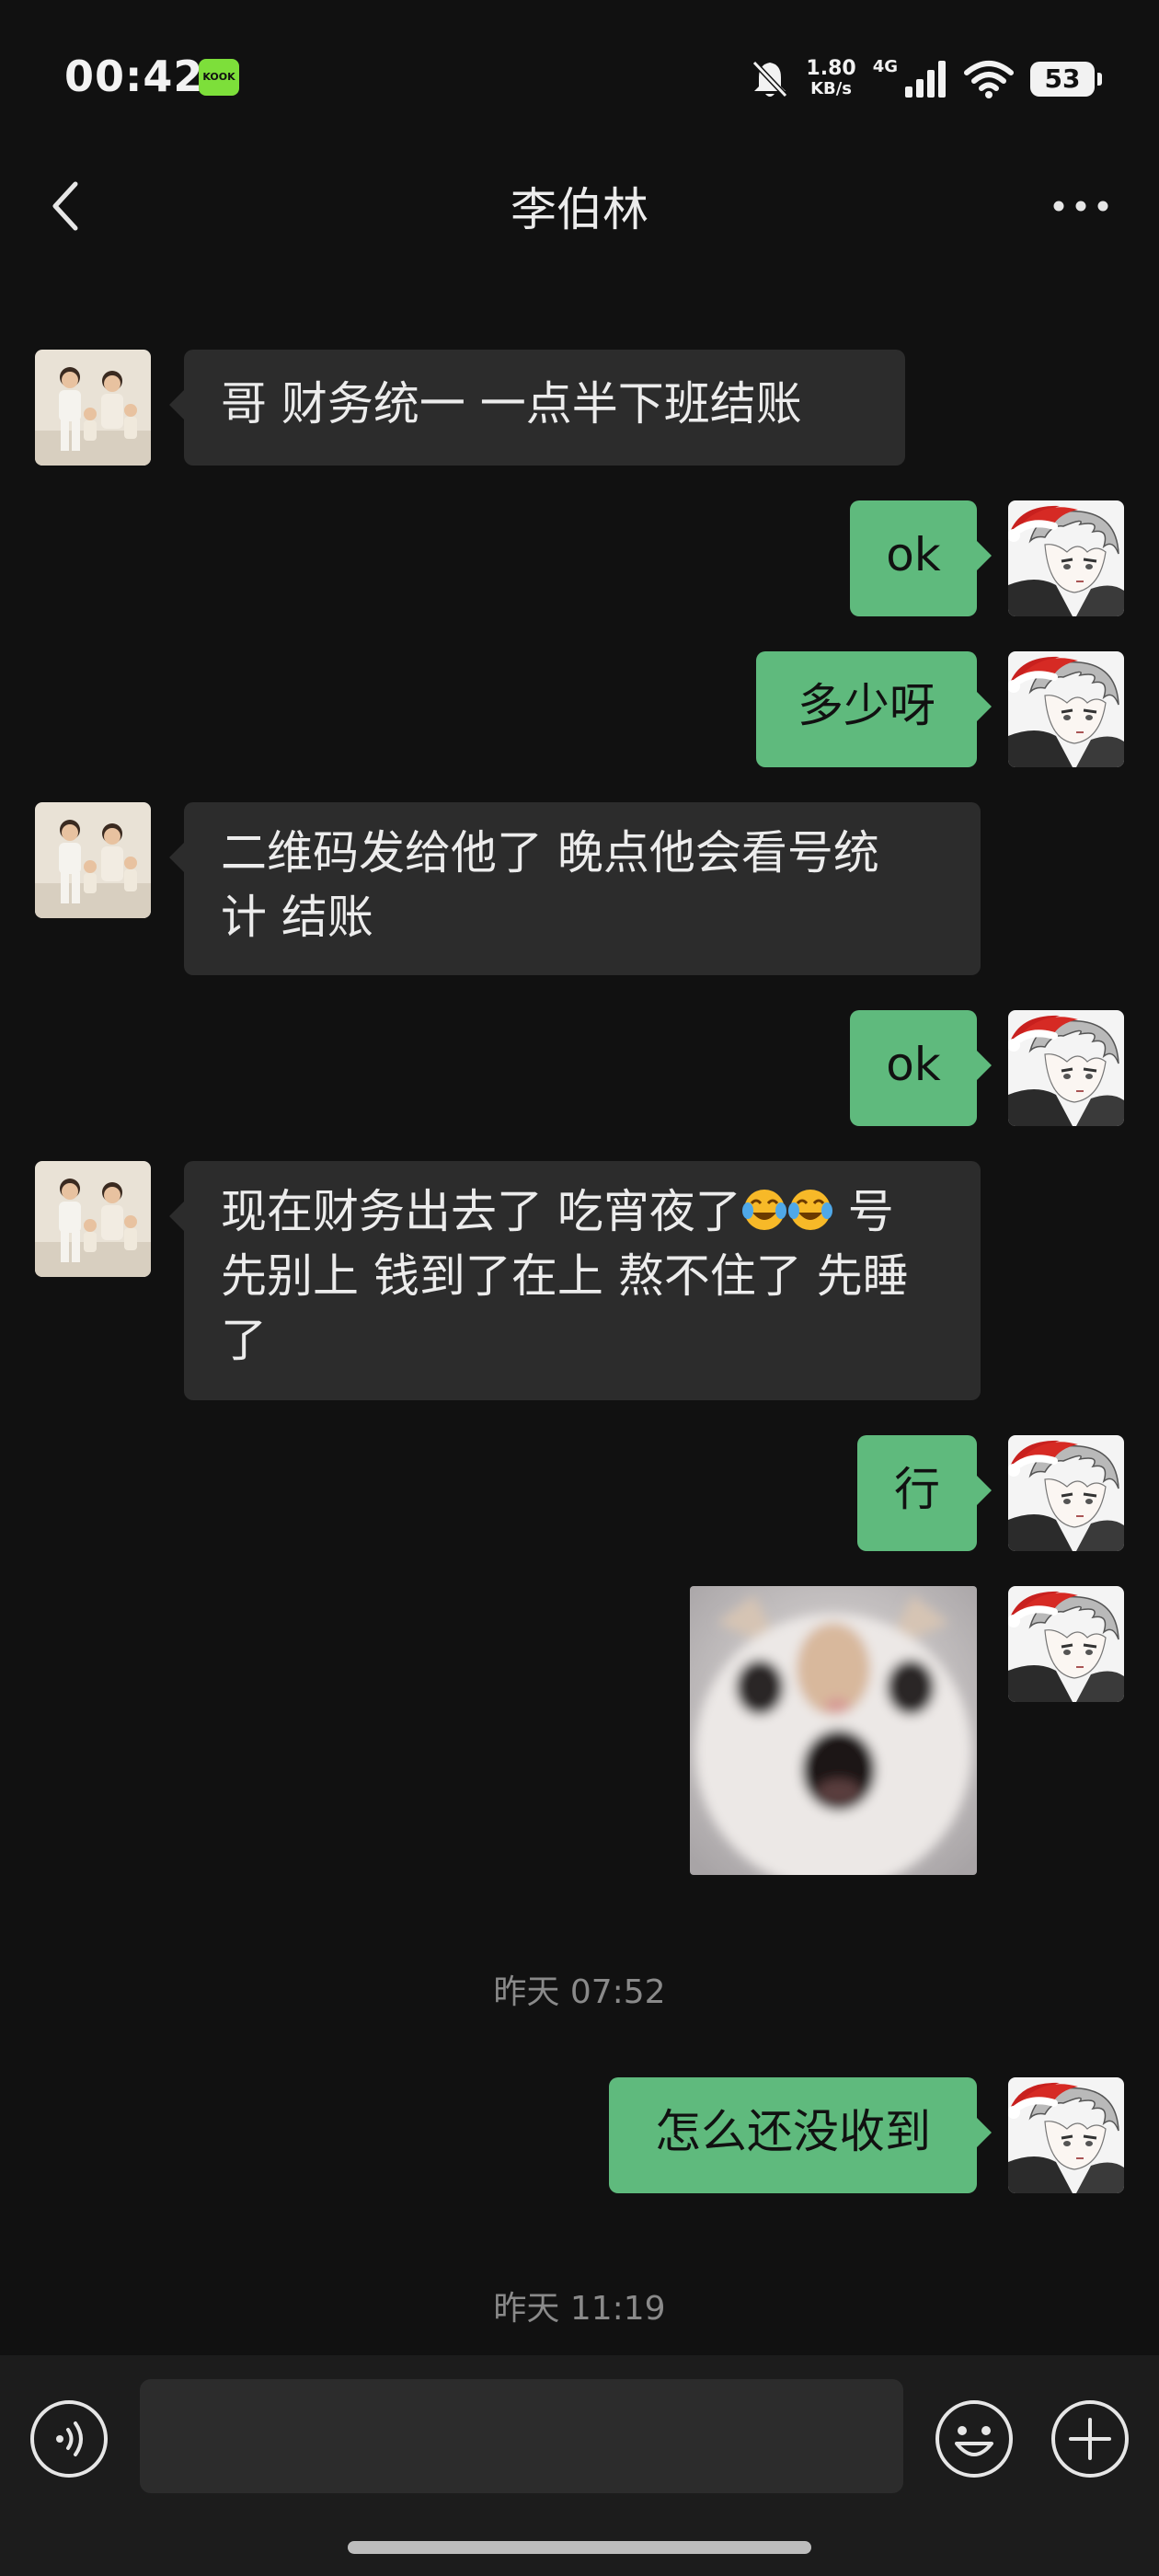  Describe the element at coordinates (917, 1489) in the screenshot. I see `message-text: 行` at that location.